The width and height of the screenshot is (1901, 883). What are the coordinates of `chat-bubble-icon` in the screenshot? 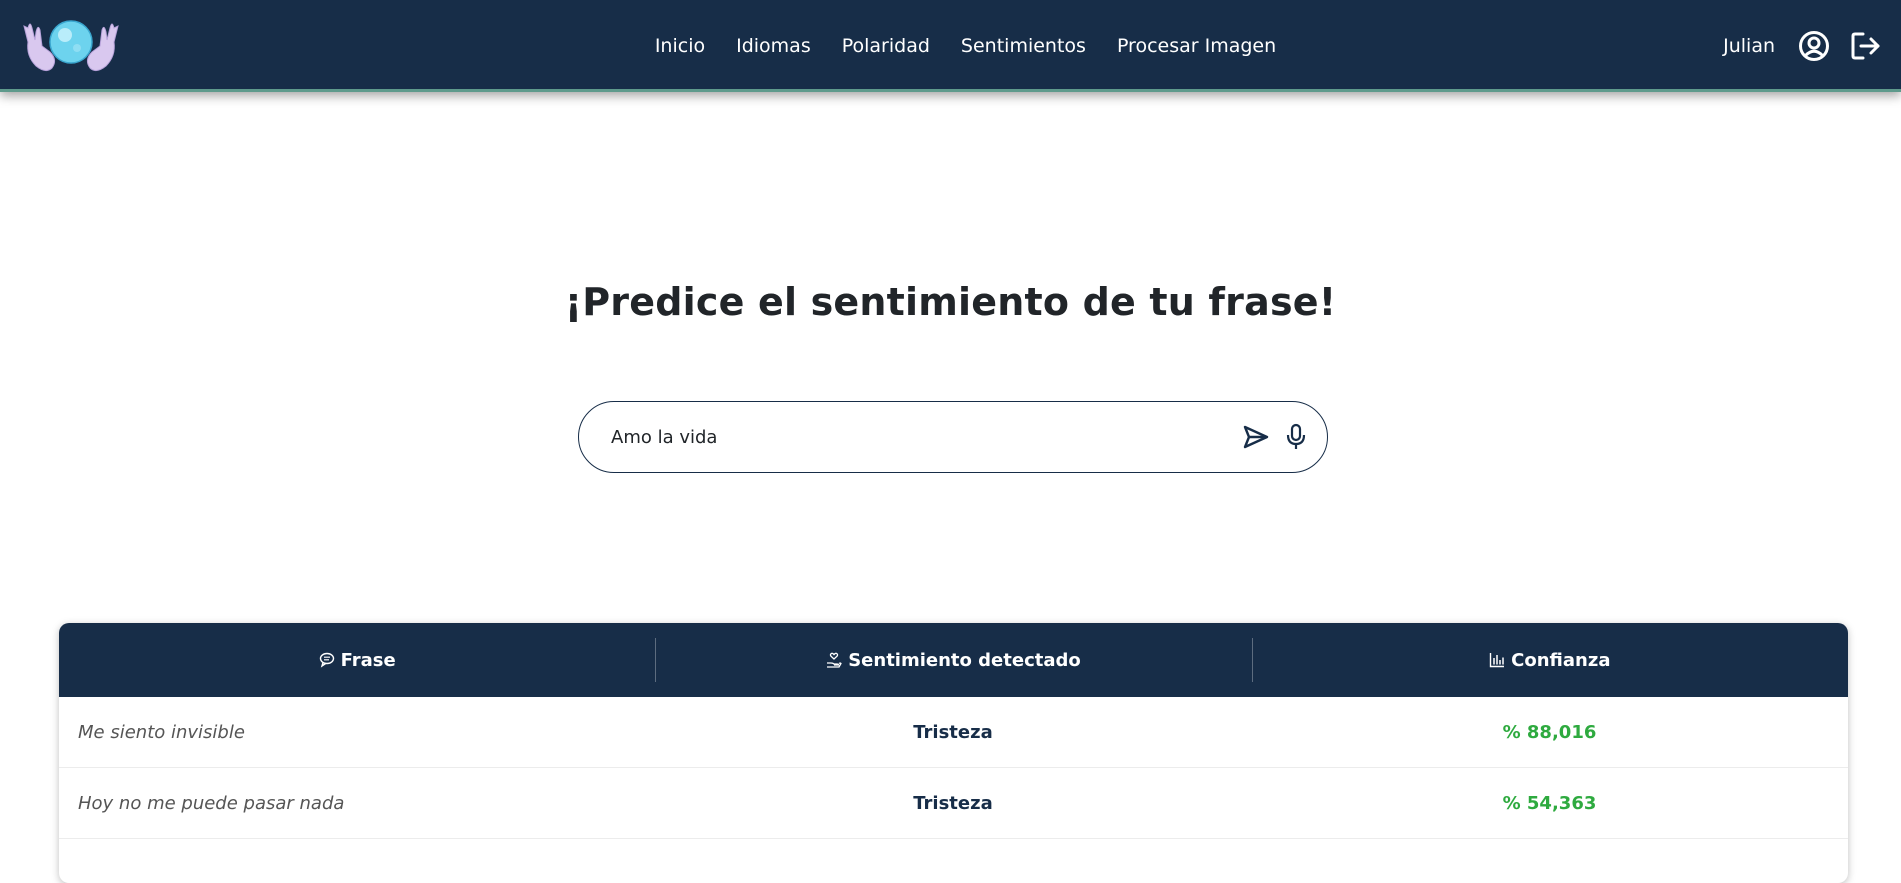 It's located at (326, 660).